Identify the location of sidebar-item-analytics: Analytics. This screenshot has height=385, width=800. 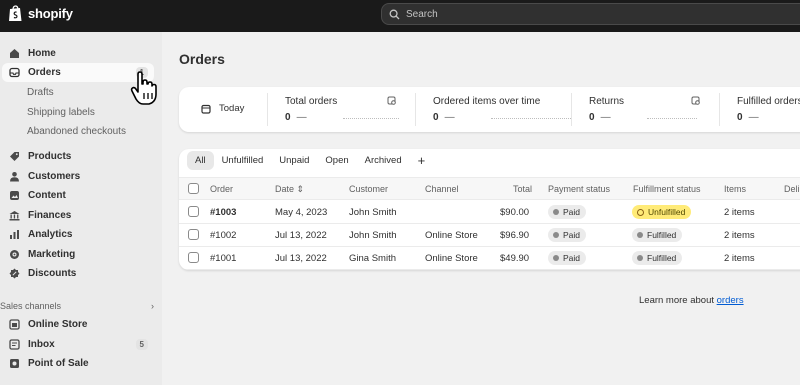
(78, 234).